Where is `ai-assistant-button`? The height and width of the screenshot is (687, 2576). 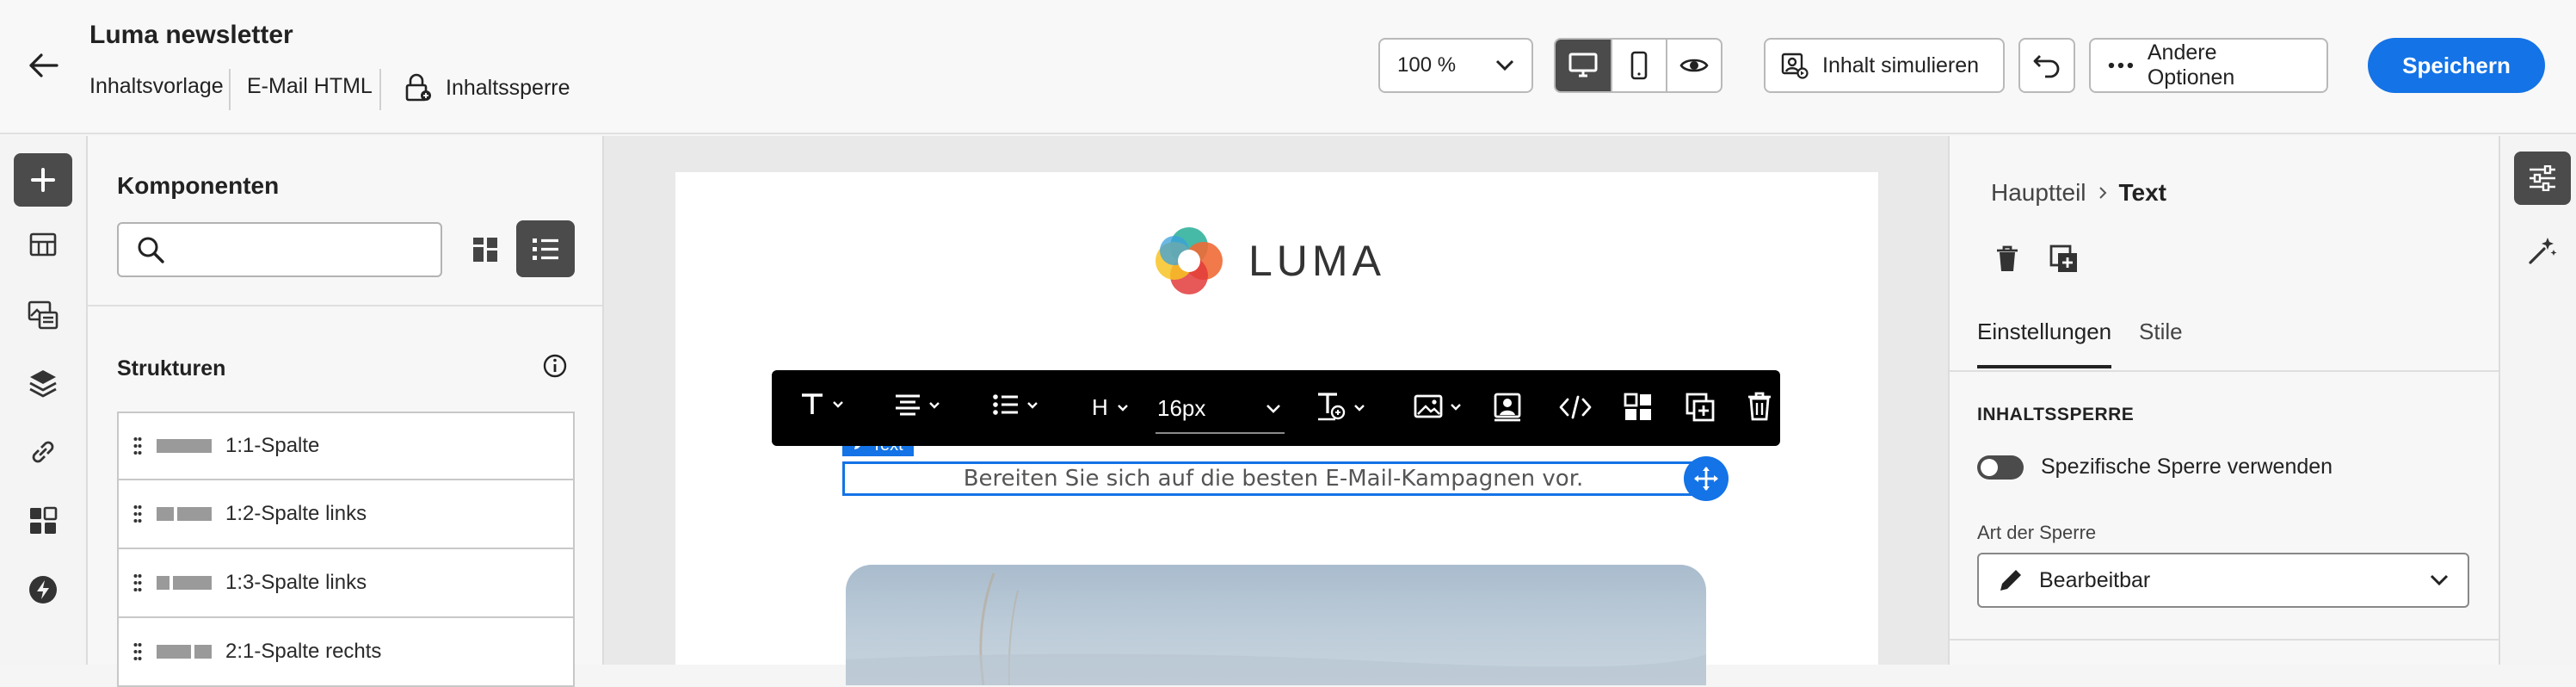
ai-assistant-button is located at coordinates (2543, 250).